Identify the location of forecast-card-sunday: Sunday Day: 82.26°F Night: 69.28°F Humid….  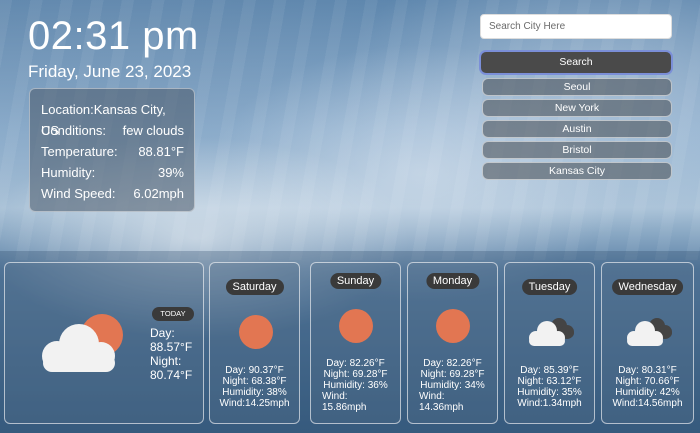
(355, 343).